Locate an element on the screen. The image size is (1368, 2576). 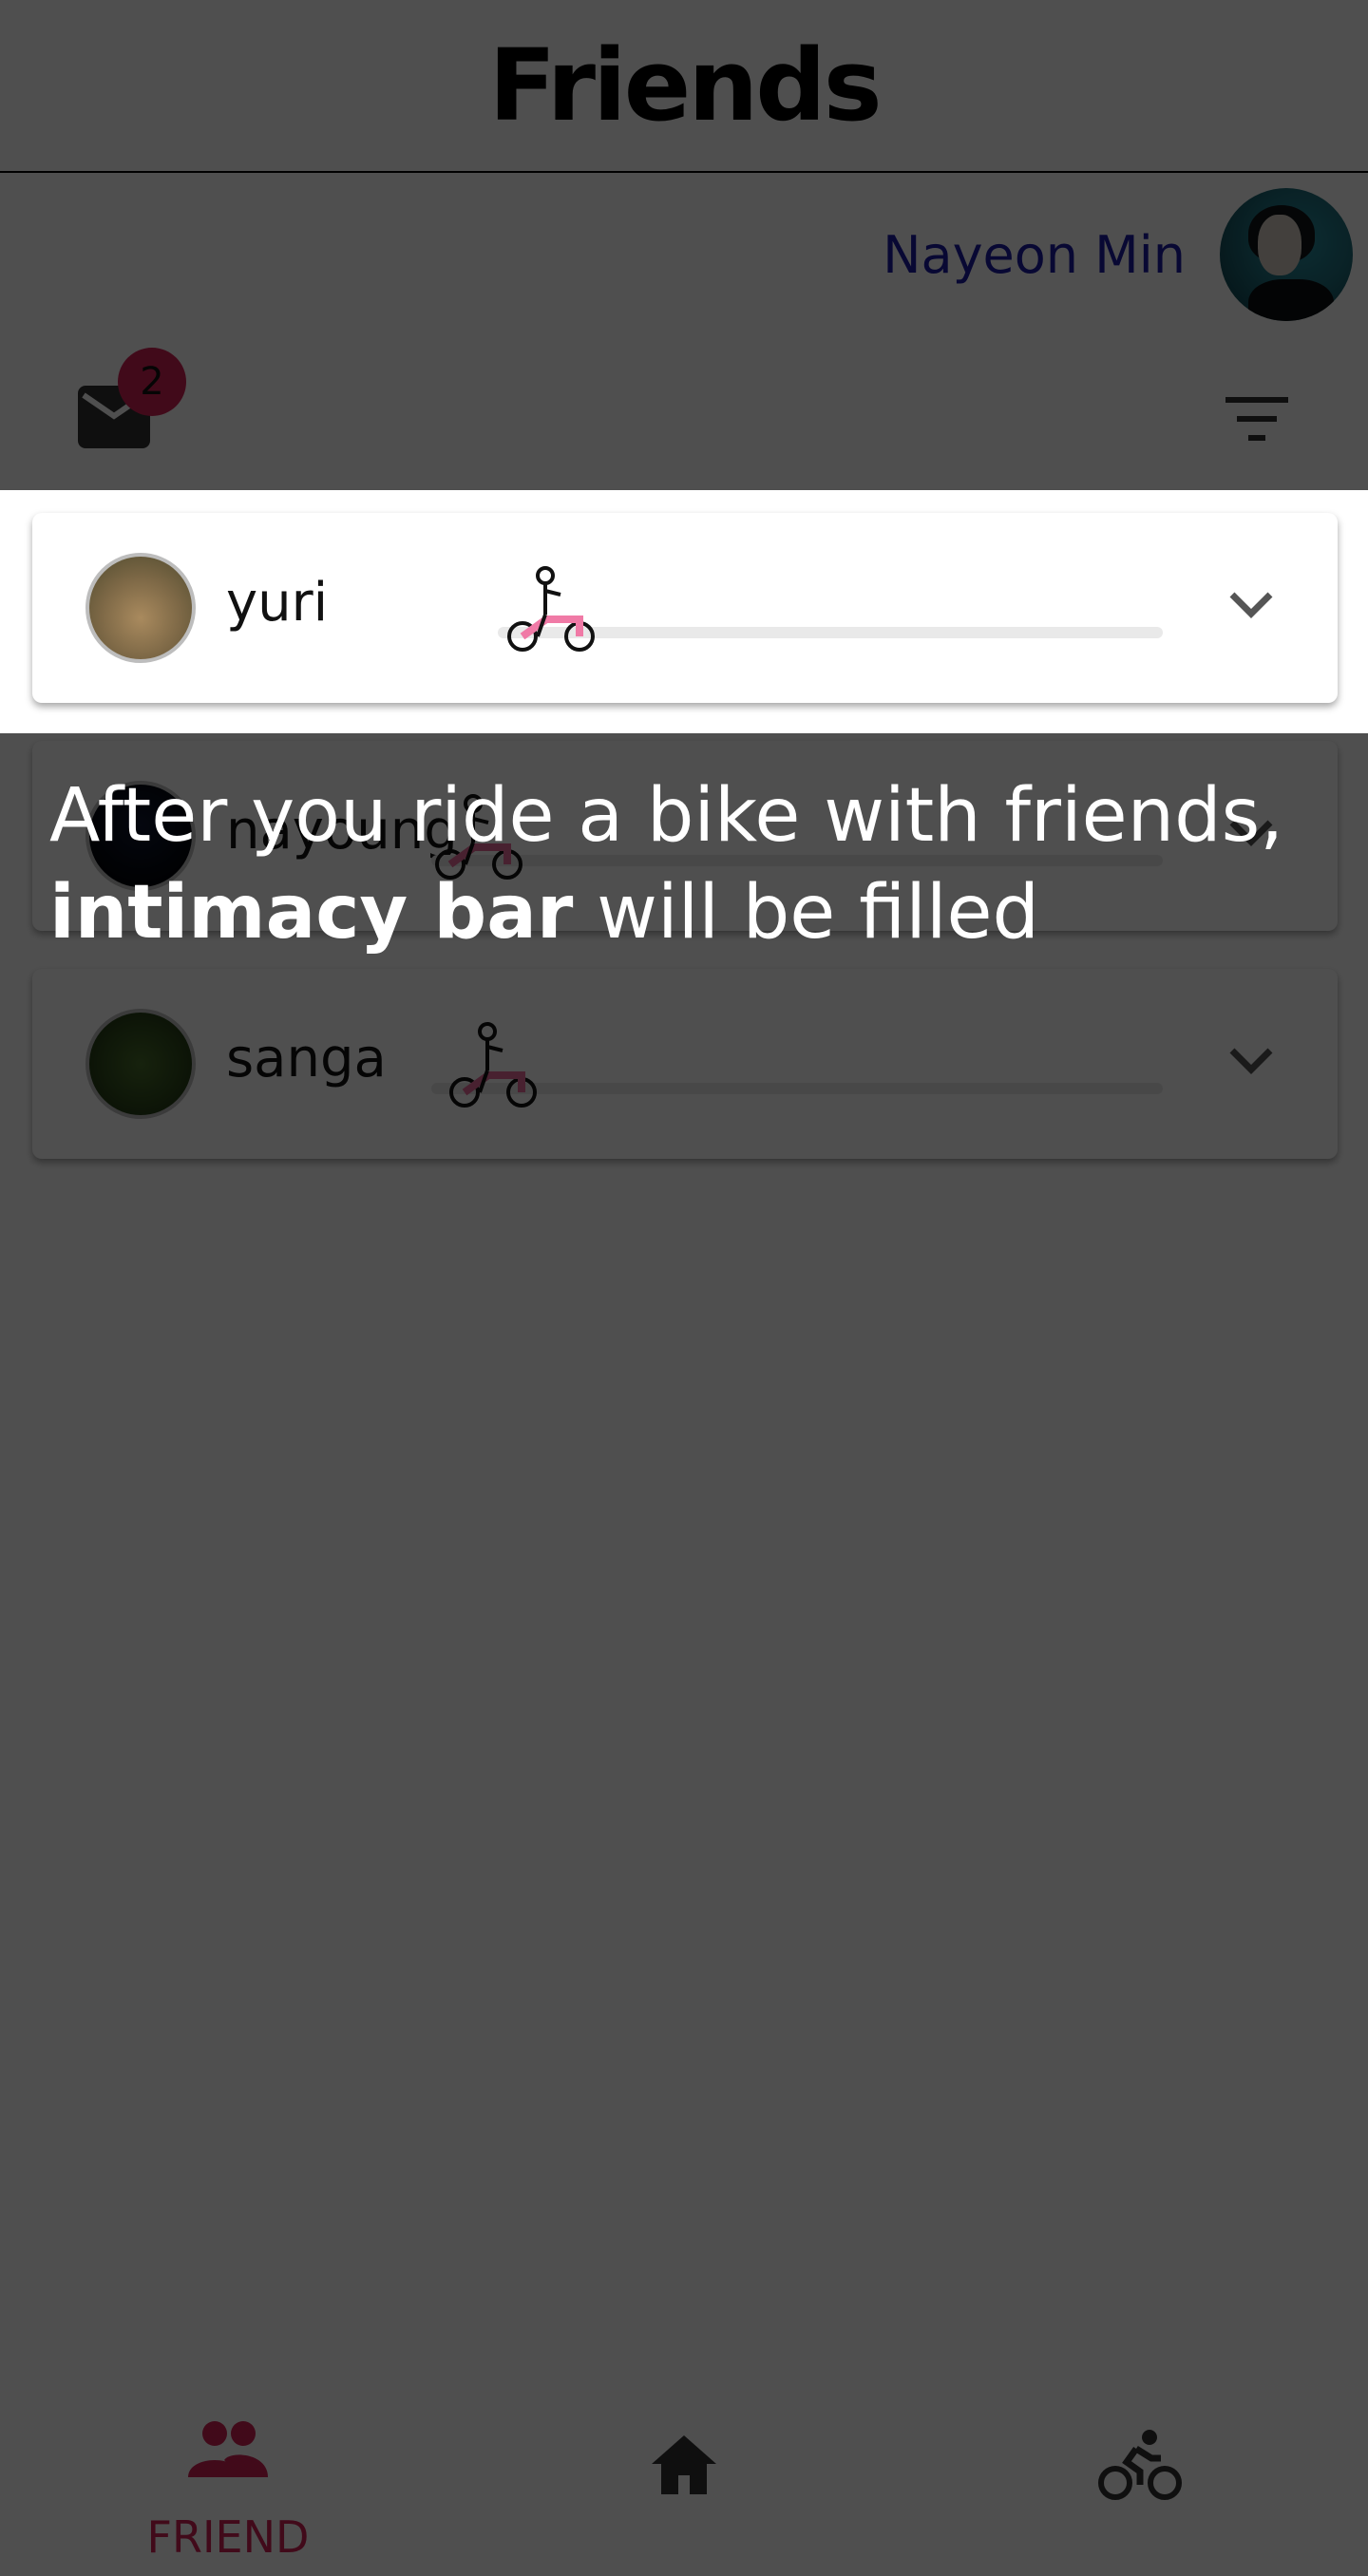
app-header: Friends is located at coordinates (684, 86).